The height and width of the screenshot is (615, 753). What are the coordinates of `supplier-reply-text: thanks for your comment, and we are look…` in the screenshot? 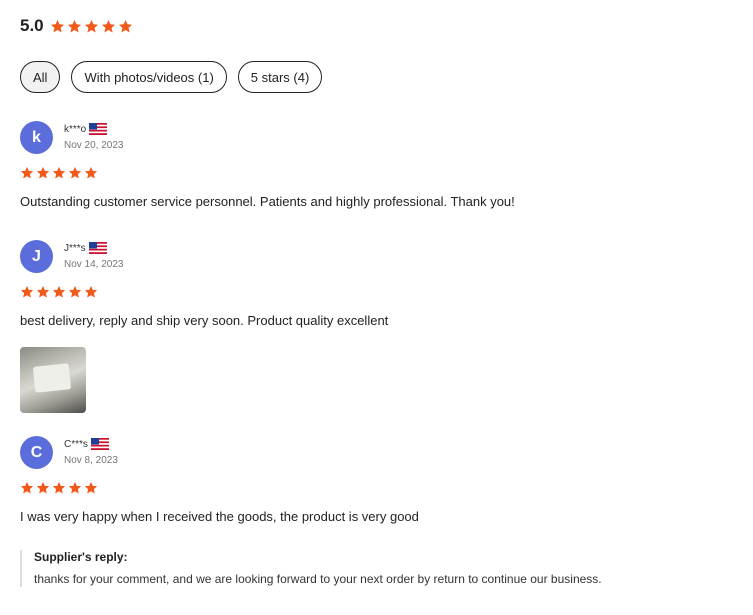 It's located at (318, 579).